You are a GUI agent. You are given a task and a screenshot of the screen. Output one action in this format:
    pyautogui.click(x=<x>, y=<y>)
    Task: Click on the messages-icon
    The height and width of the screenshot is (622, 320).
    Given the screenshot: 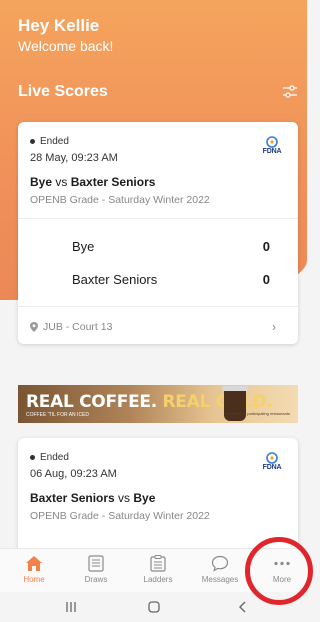 What is the action you would take?
    pyautogui.click(x=220, y=563)
    